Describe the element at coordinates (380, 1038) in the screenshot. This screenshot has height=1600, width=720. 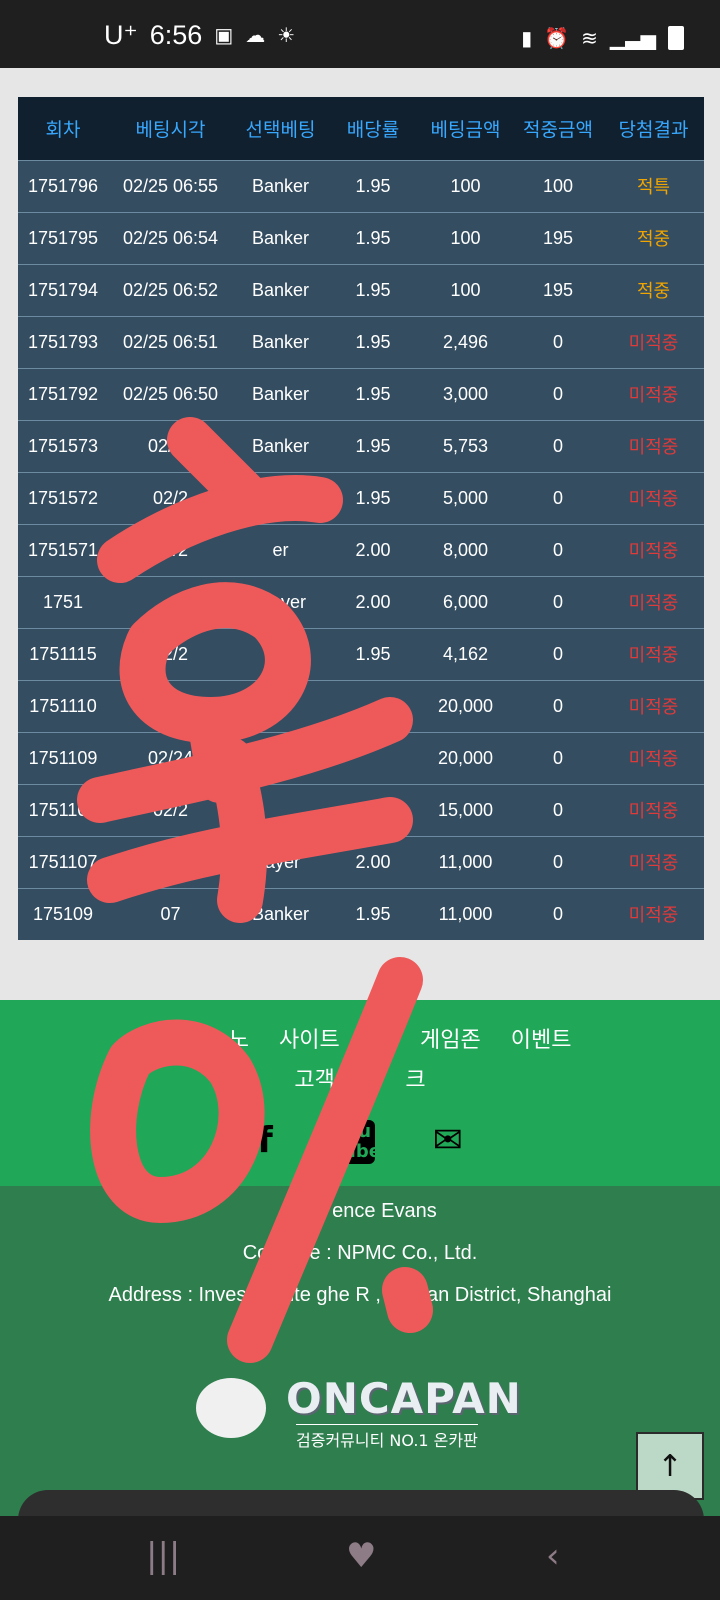
I see `nav-item-community: 티` at that location.